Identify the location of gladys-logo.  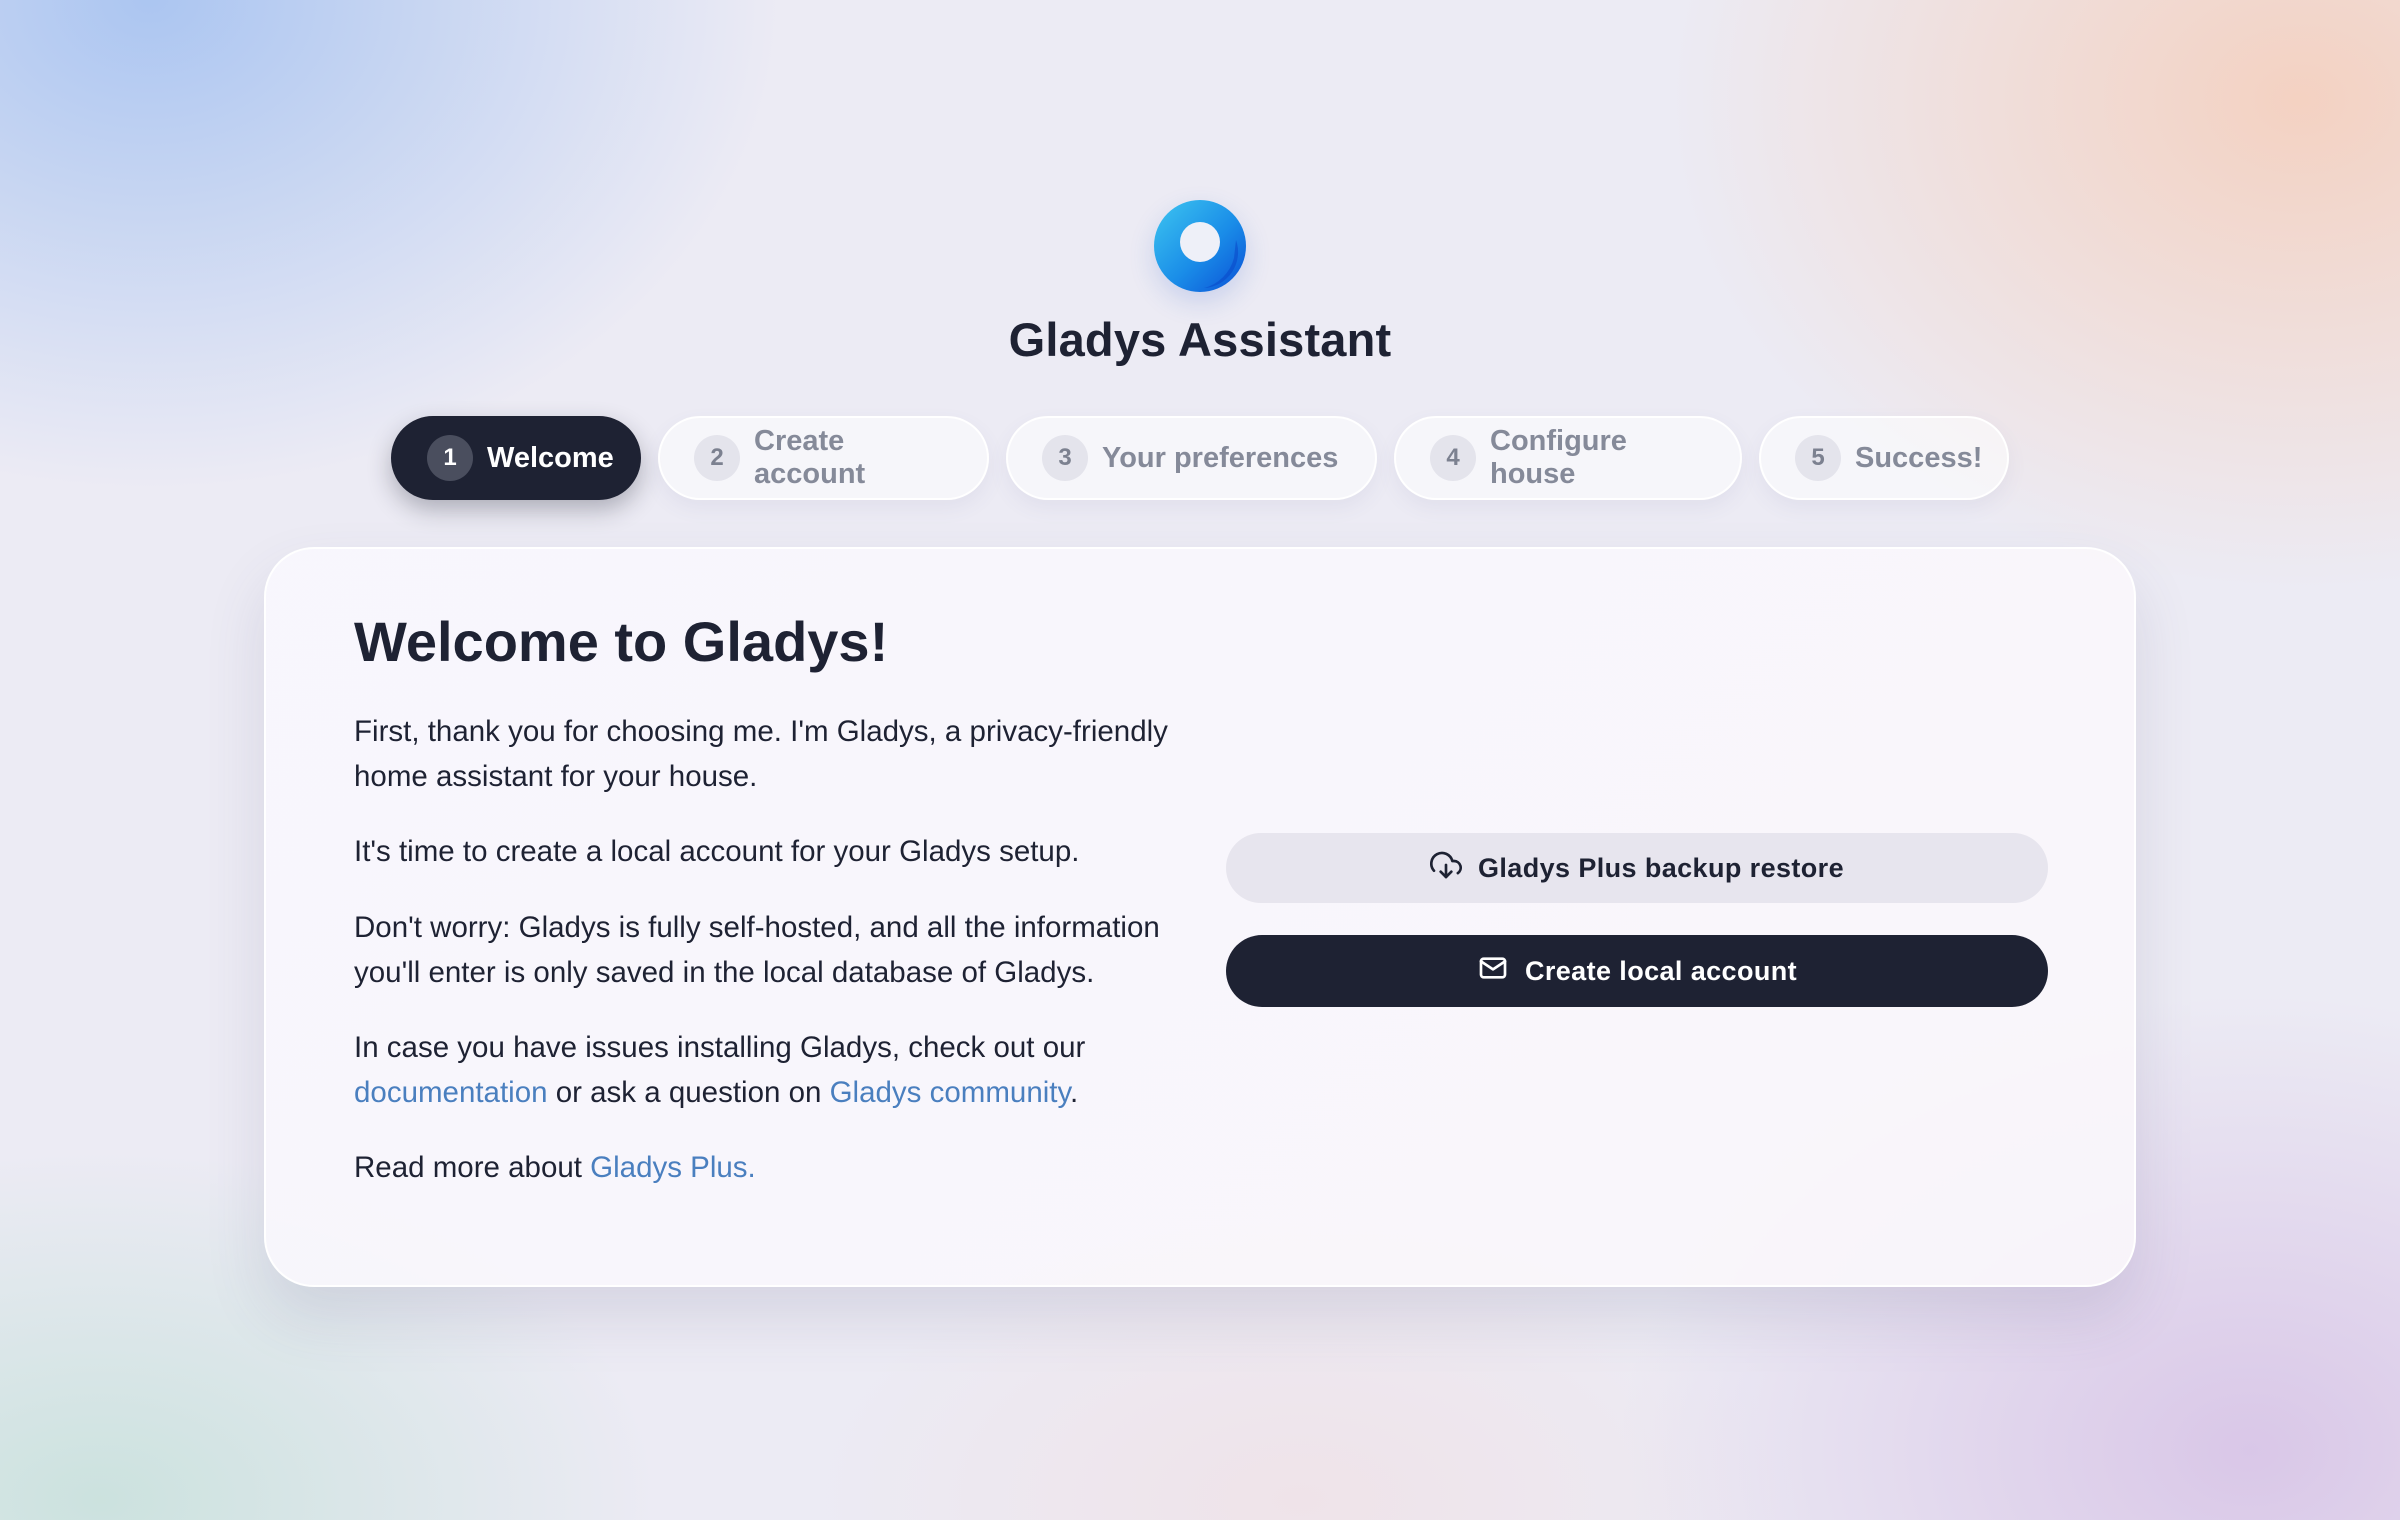
(1200, 246).